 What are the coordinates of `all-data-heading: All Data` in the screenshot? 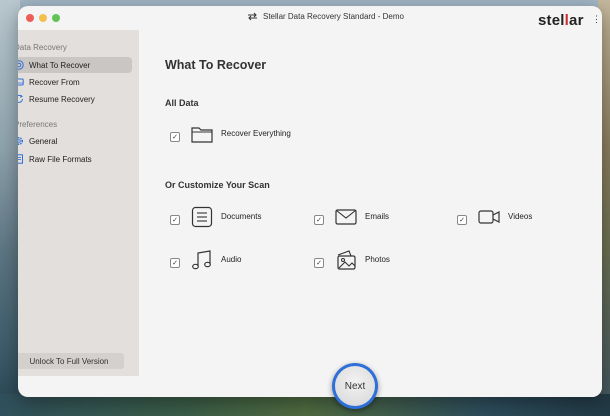 It's located at (182, 103).